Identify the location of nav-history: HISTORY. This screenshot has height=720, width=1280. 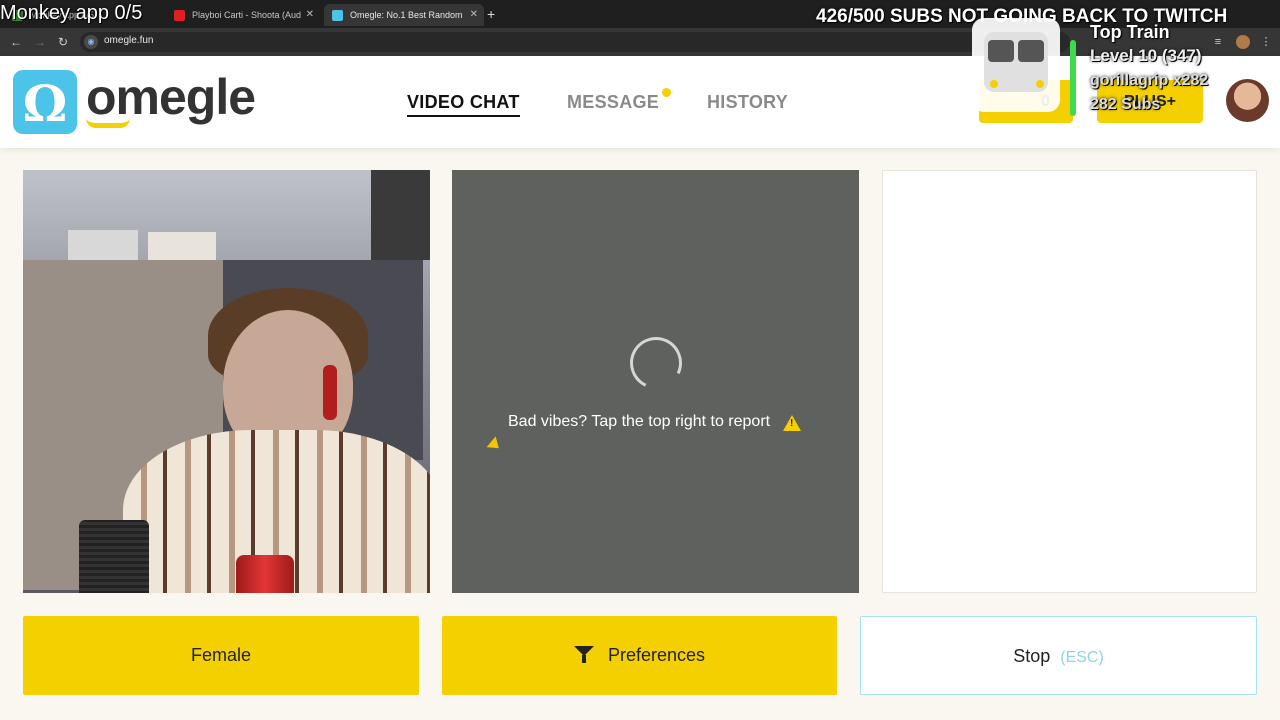
(747, 102).